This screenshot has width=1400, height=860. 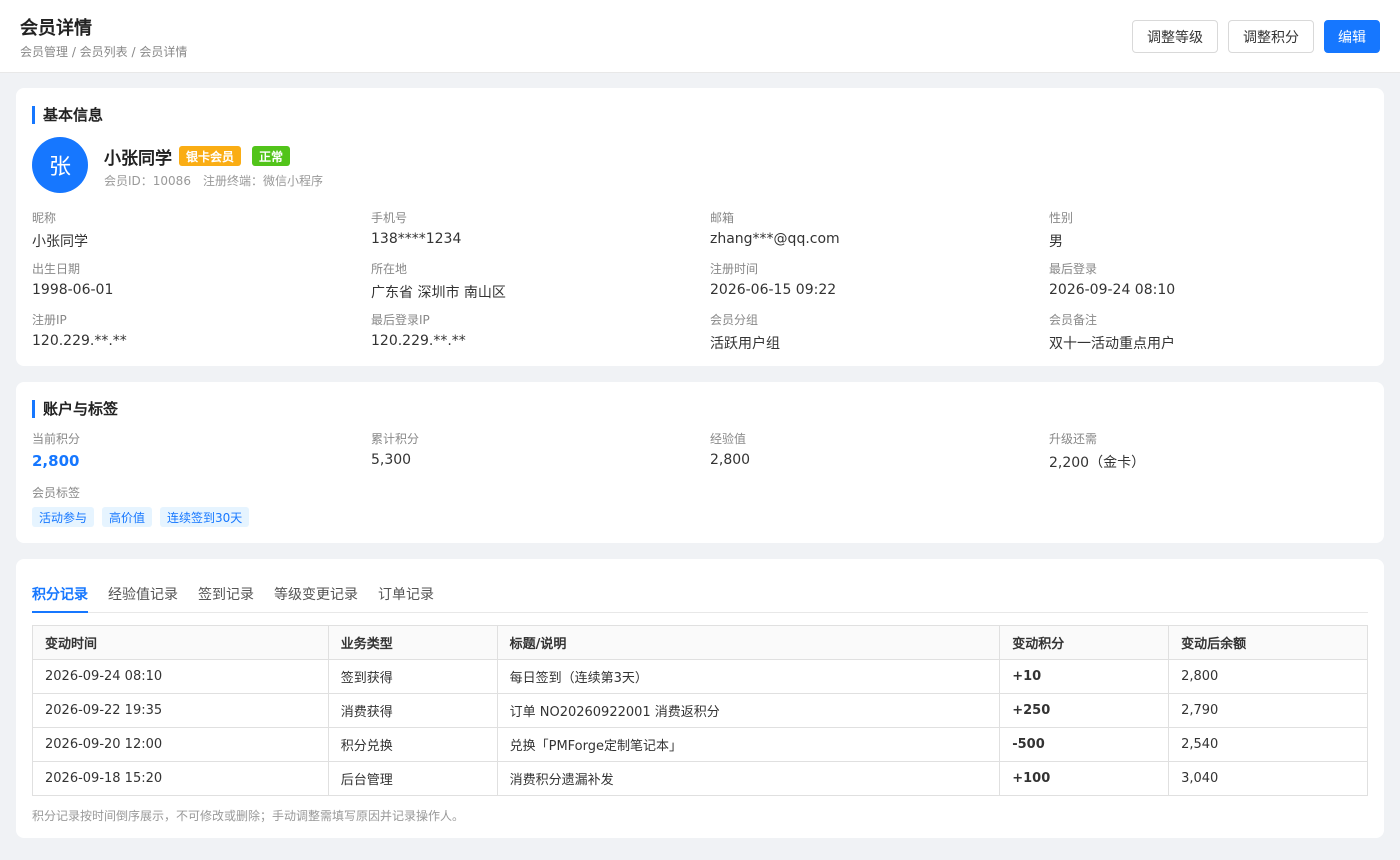 What do you see at coordinates (67, 115) in the screenshot?
I see `basic-info-title: 基本信息` at bounding box center [67, 115].